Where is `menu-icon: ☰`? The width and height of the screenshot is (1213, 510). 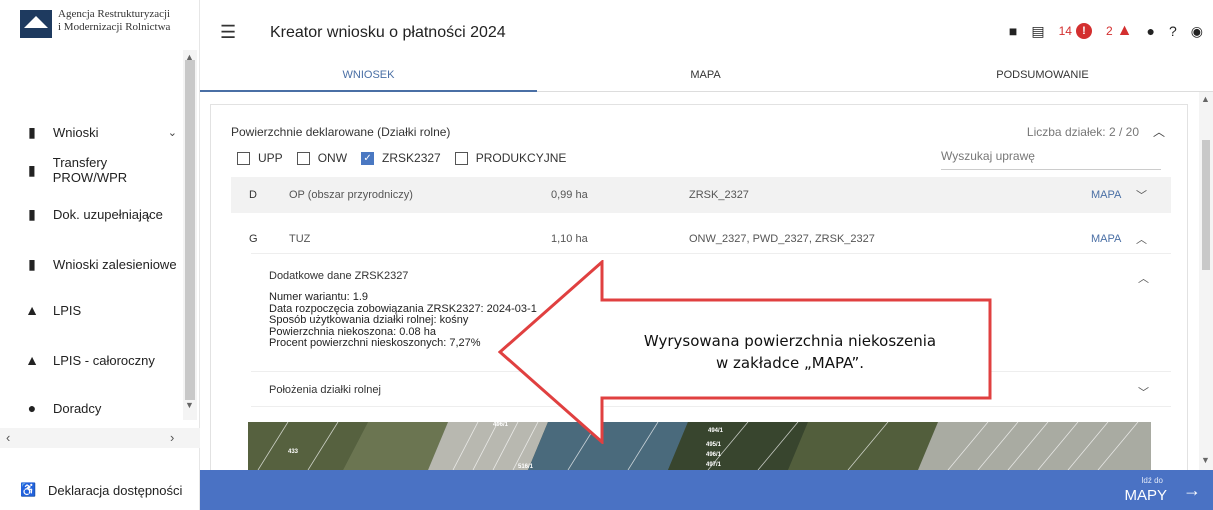 menu-icon: ☰ is located at coordinates (228, 32).